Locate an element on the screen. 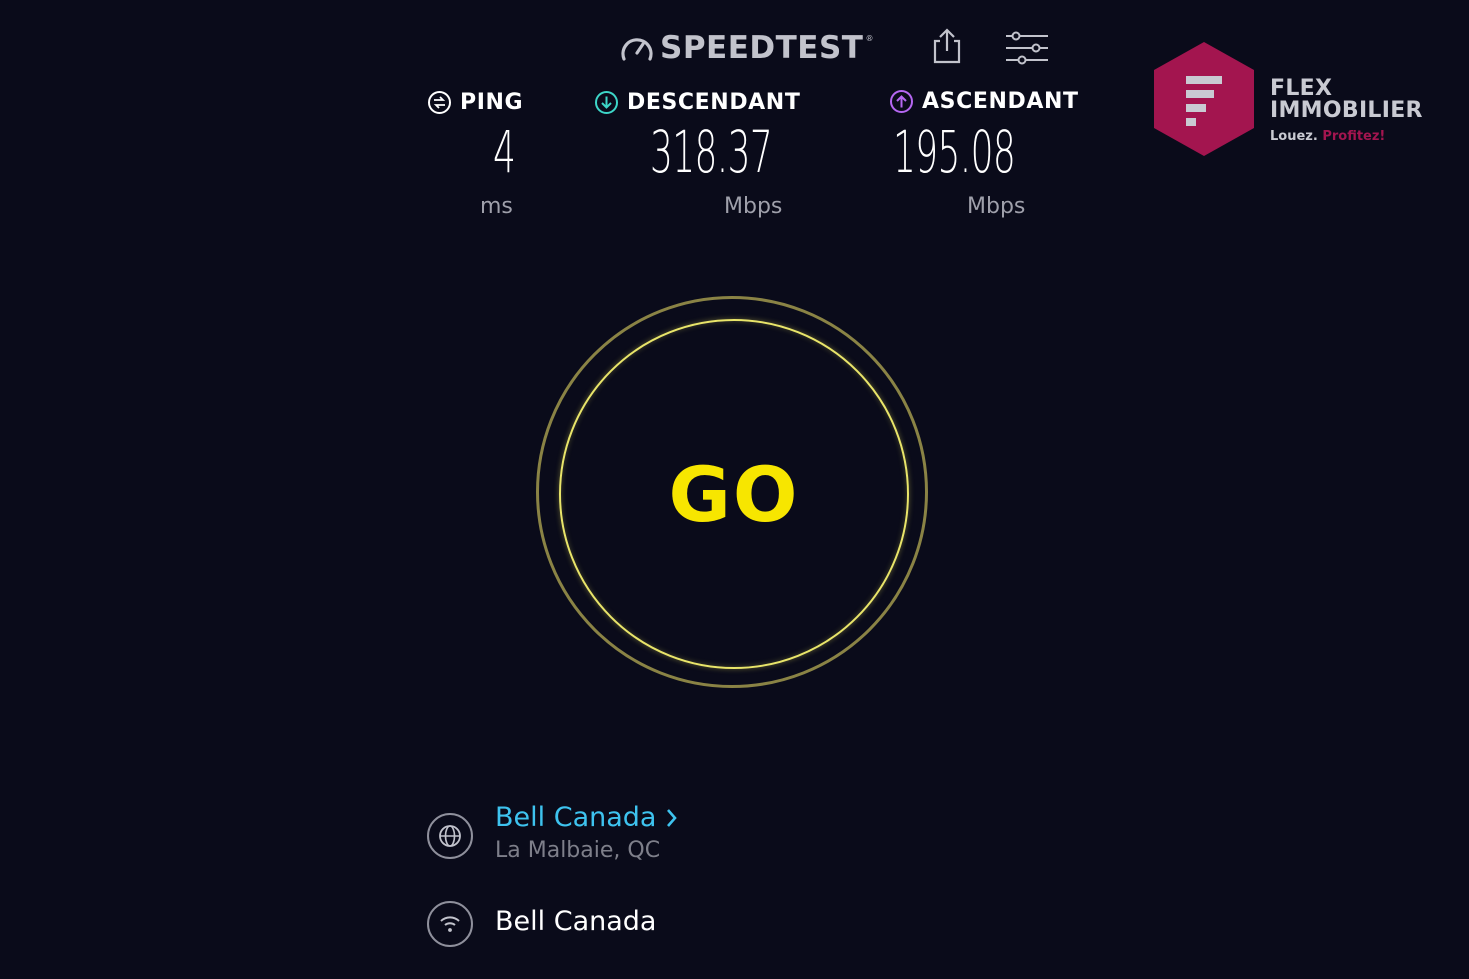 Image resolution: width=1469 pixels, height=979 pixels. speedtest-logo: SPEEDTEST ® is located at coordinates (746, 48).